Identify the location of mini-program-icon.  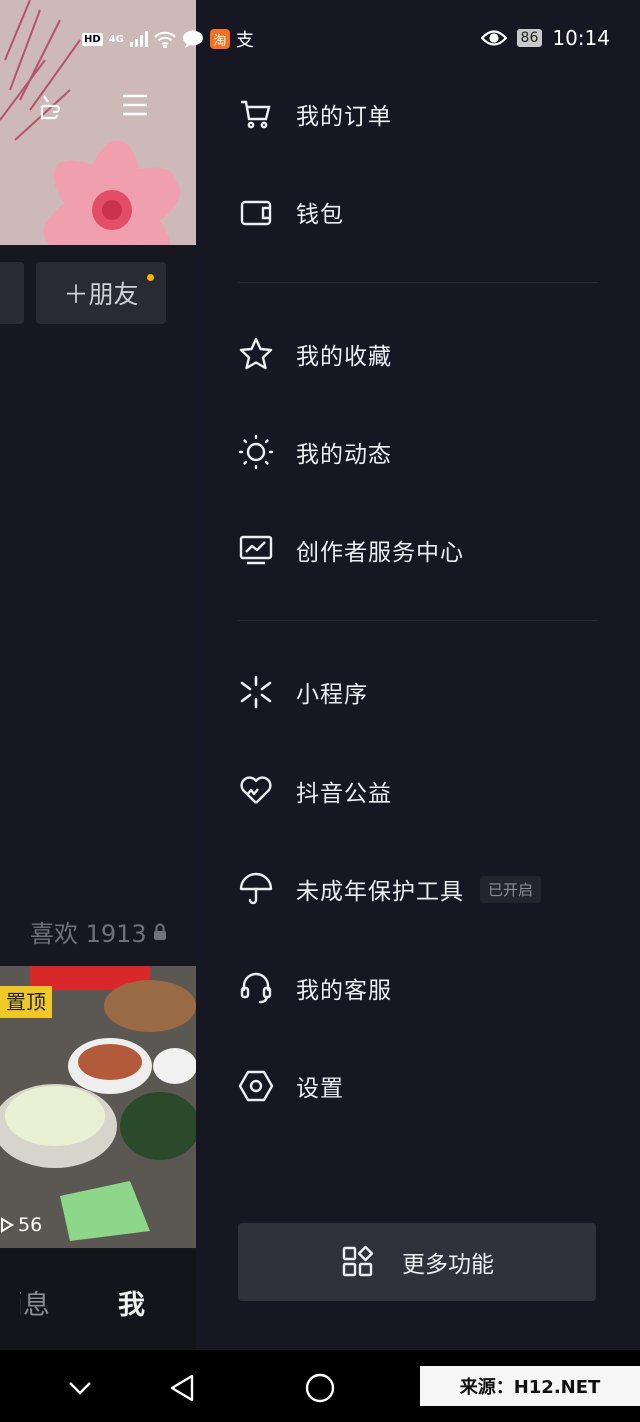
(256, 692).